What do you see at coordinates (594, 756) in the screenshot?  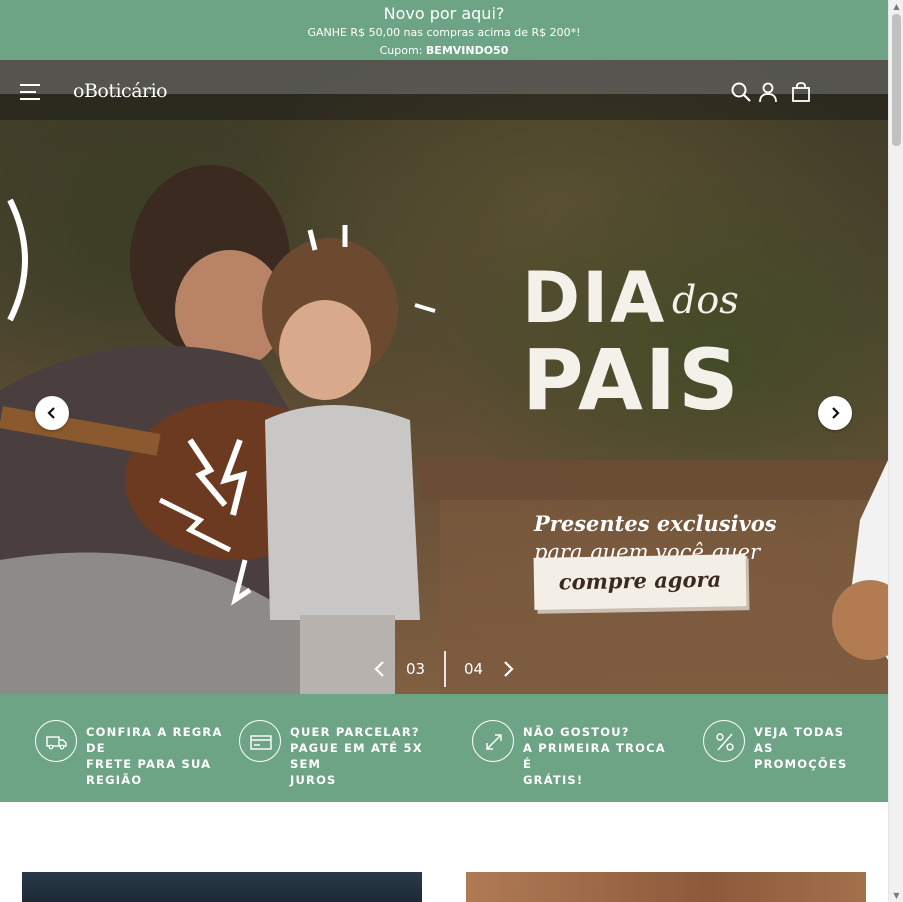 I see `benefit-text: NÃO GOSTOU? A PRIMEIRA TROCA É GRÁTIS!` at bounding box center [594, 756].